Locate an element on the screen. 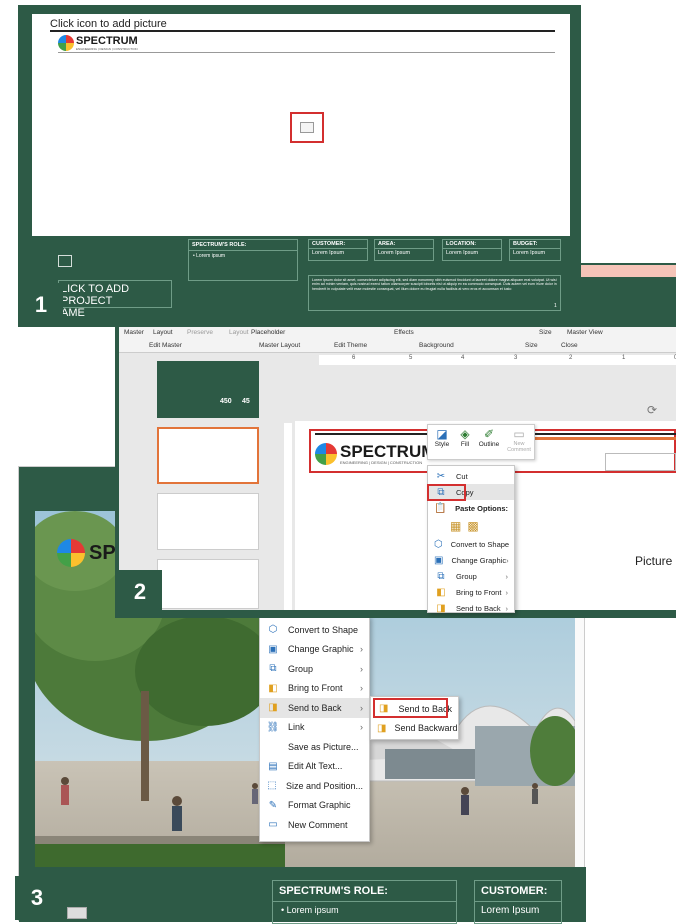 The image size is (676, 924). menu-send-to-back: ◨ Send to Back › is located at coordinates (314, 708).